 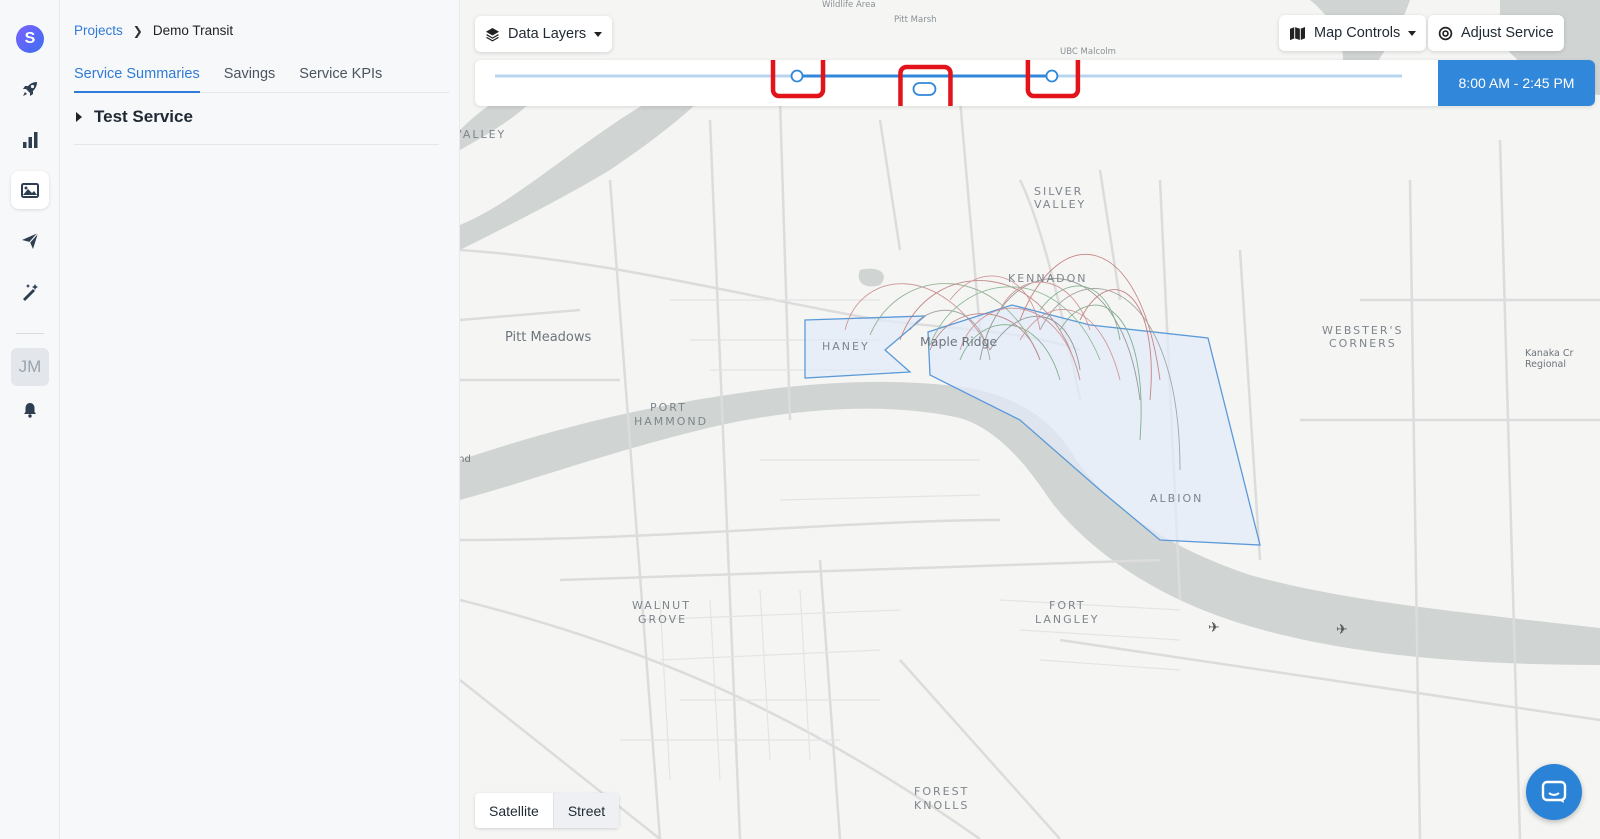 What do you see at coordinates (941, 791) in the screenshot?
I see `place-label: FOREST` at bounding box center [941, 791].